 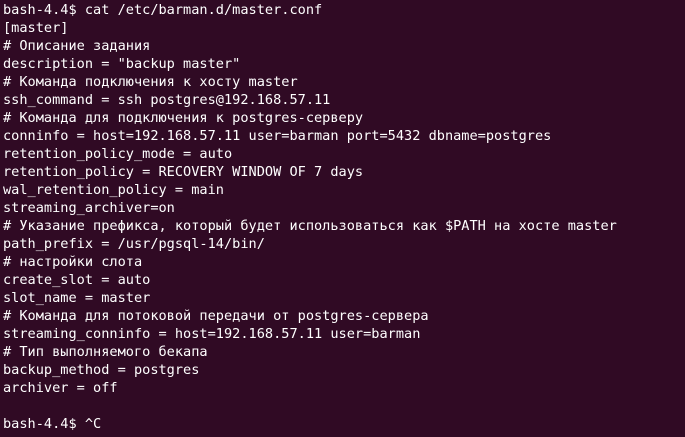 I want to click on config-line: retention_policy_mode = auto, so click(x=118, y=154).